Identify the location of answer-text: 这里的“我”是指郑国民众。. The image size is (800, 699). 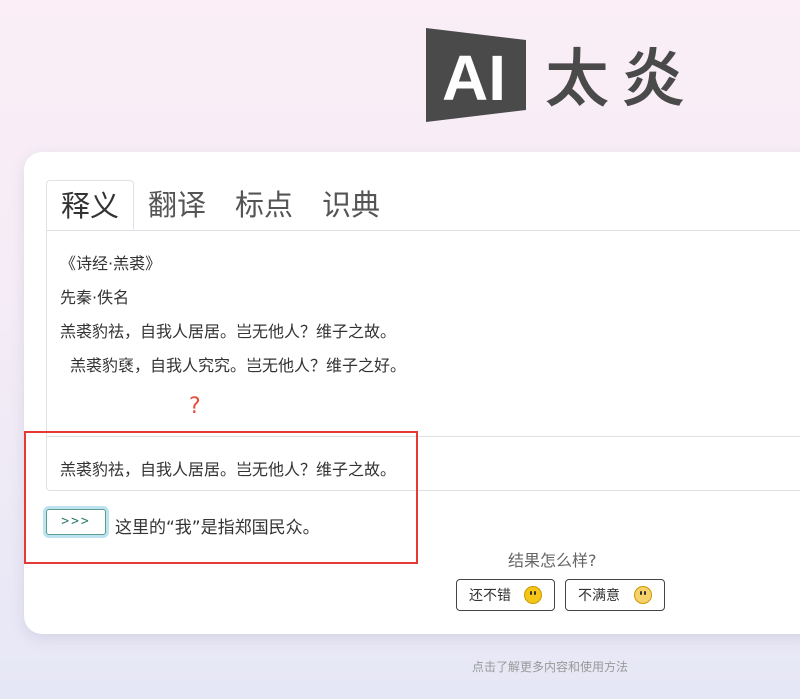
(217, 528).